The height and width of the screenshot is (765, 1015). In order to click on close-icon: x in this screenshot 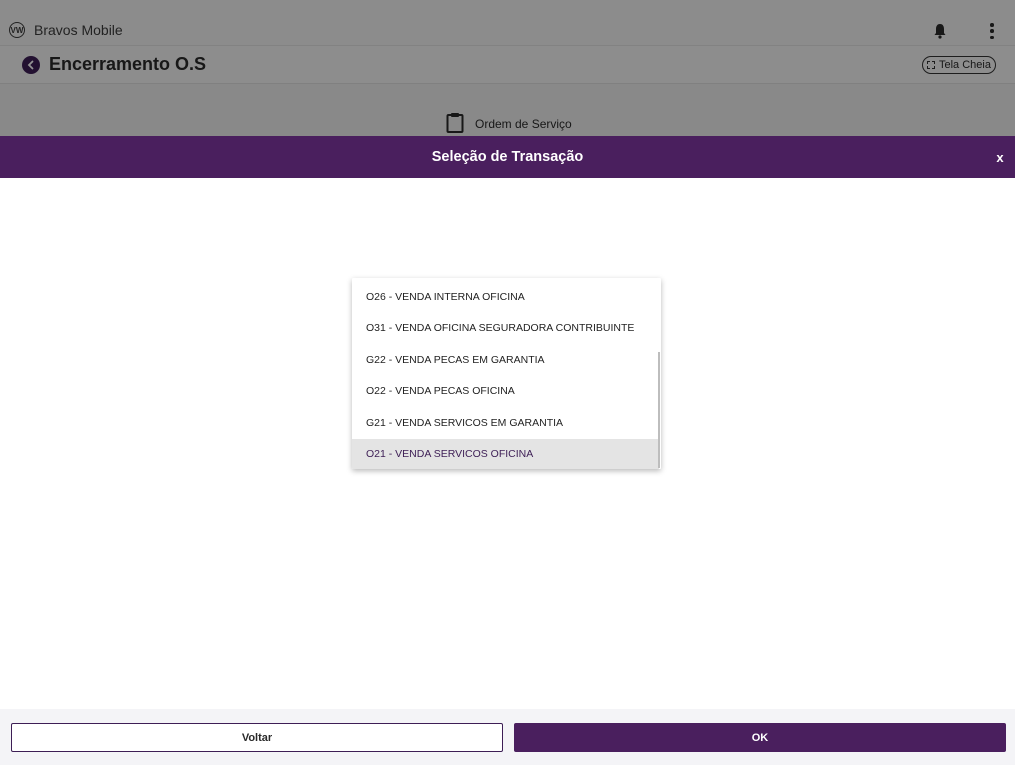, I will do `click(1000, 157)`.